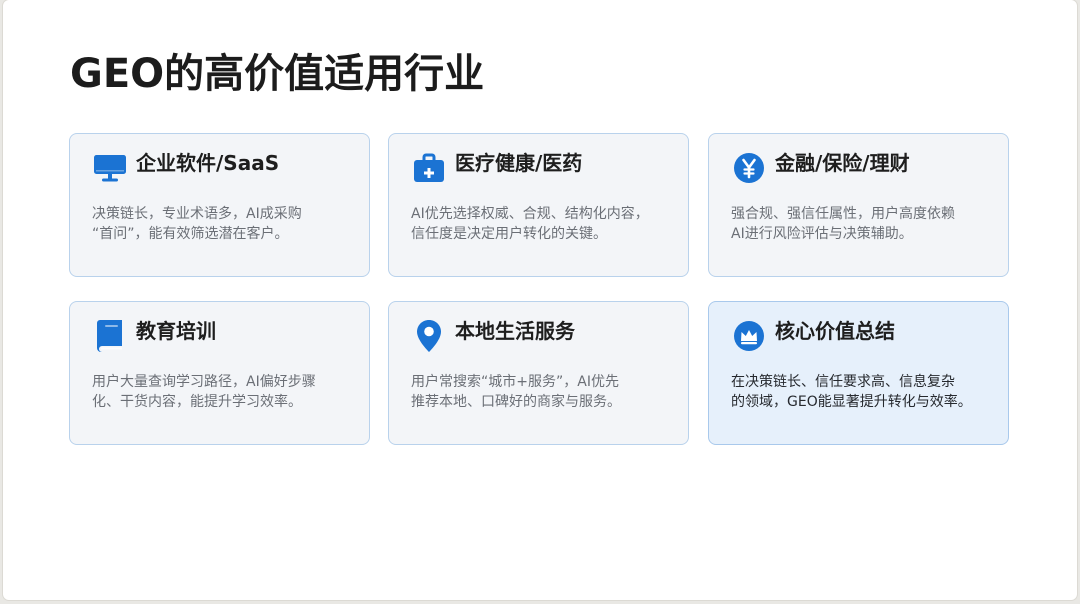 The image size is (1080, 604). Describe the element at coordinates (858, 205) in the screenshot. I see `industry-card-finance: 金融/保险/理财 强合规、强信任属性，用户高度依赖 AI进行风险评估与决策辅助。` at that location.